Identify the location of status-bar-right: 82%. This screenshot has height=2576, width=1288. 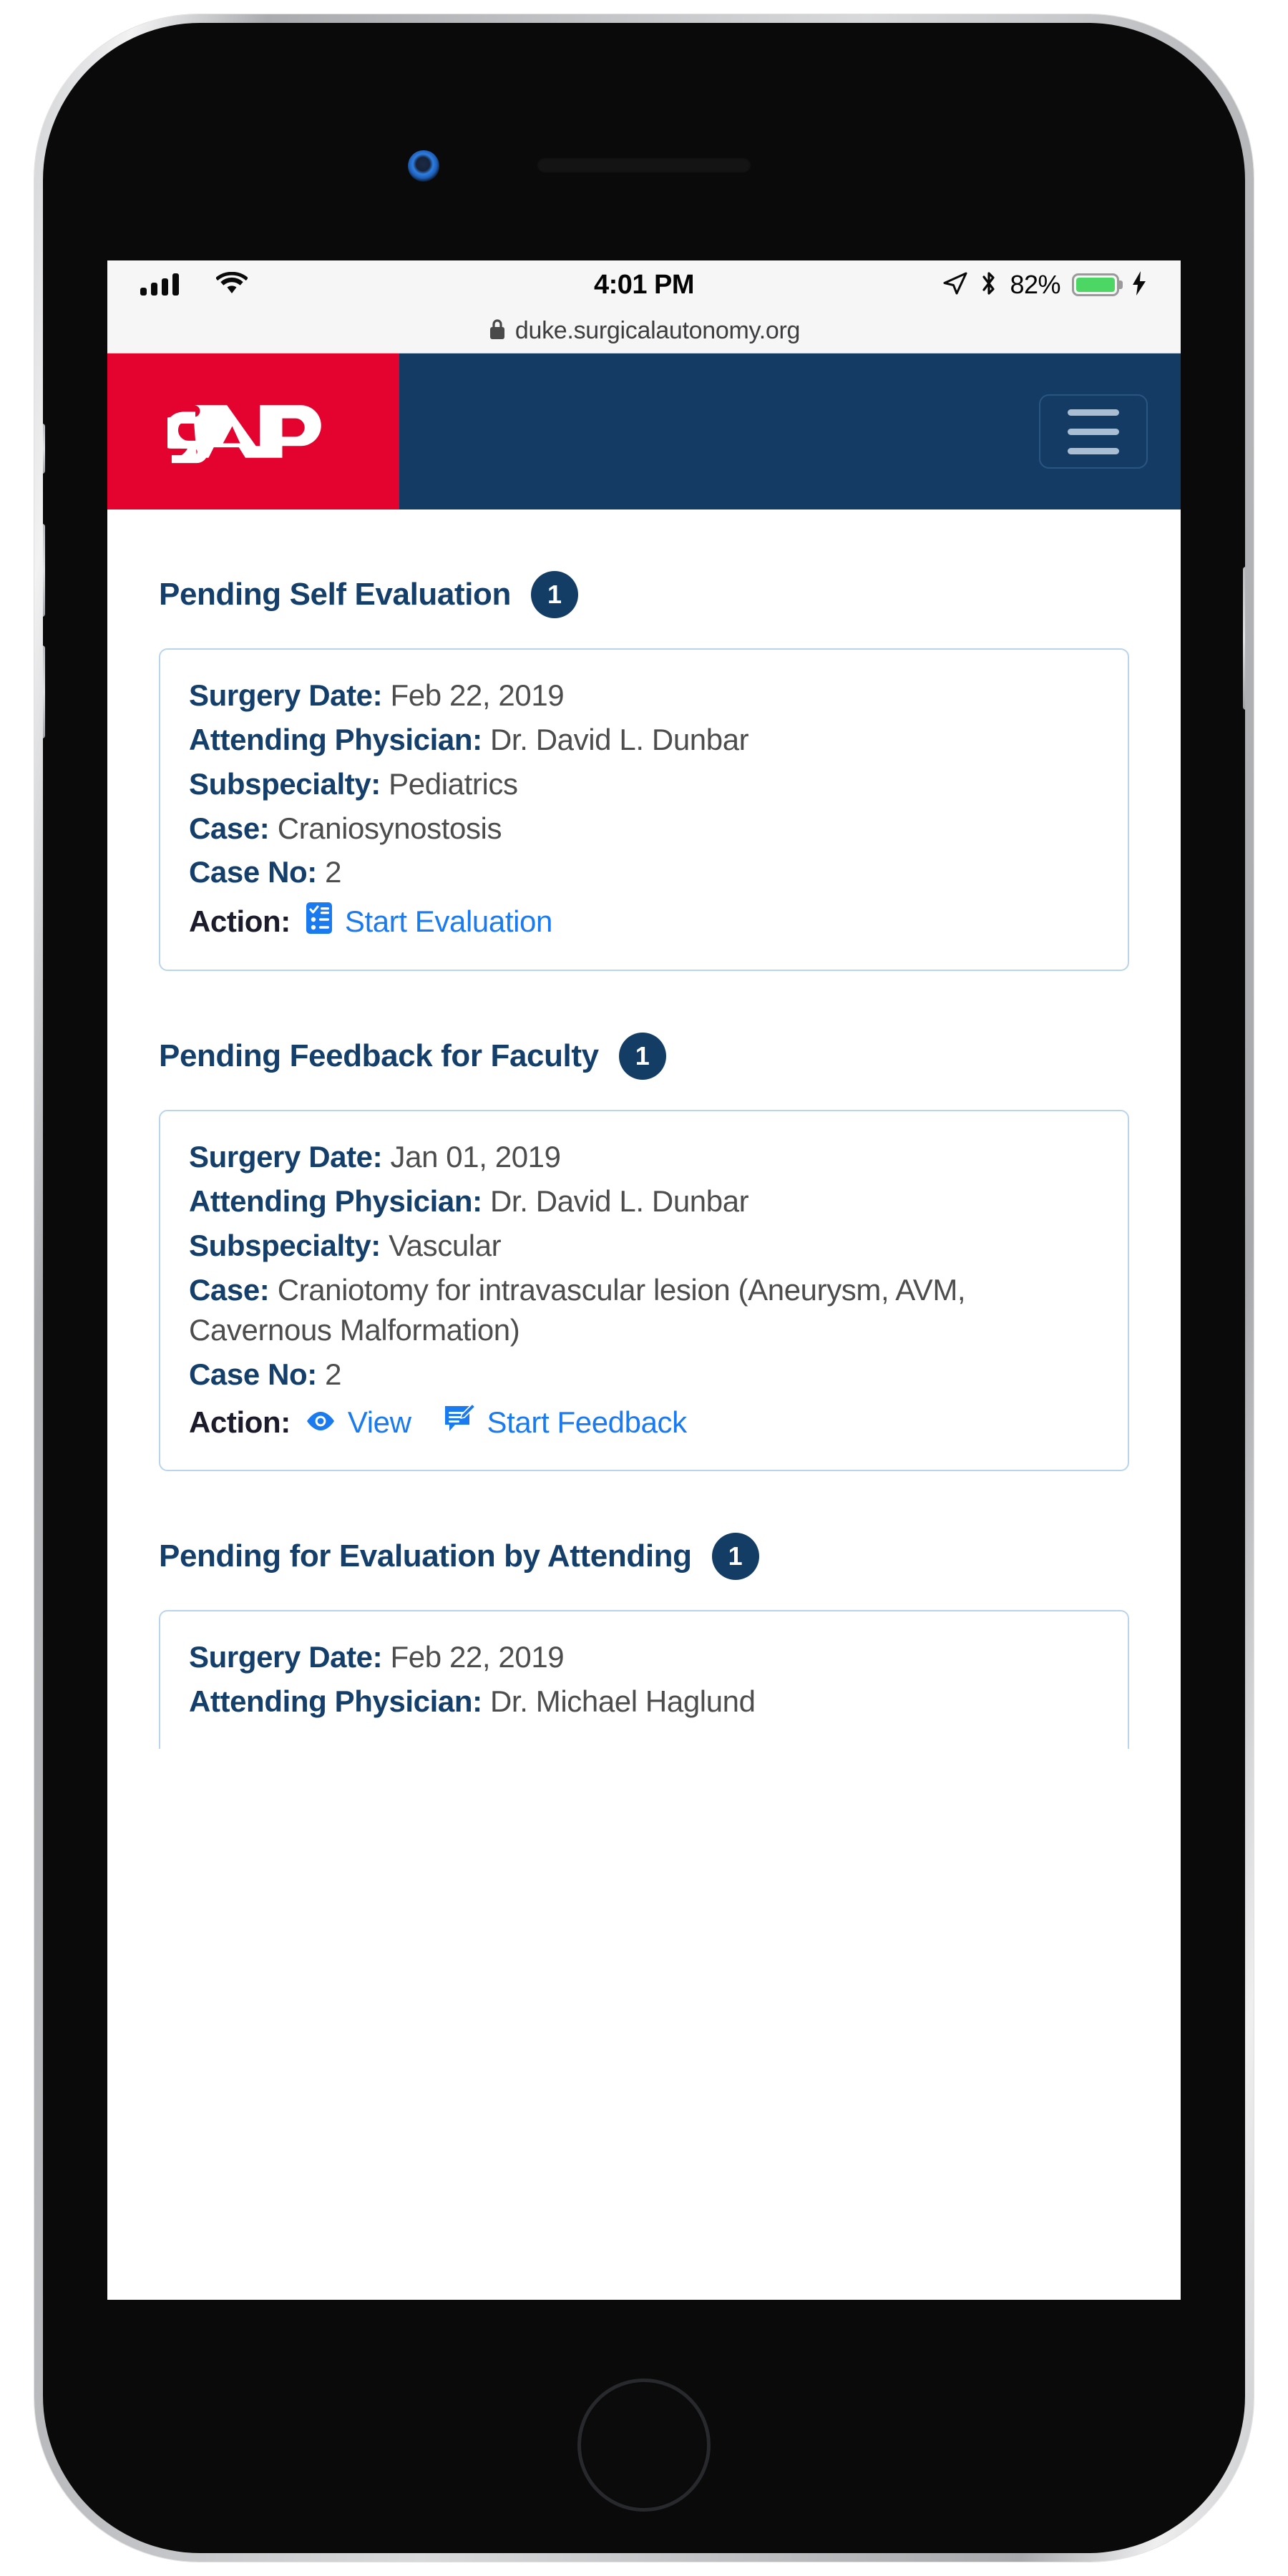
(1045, 285).